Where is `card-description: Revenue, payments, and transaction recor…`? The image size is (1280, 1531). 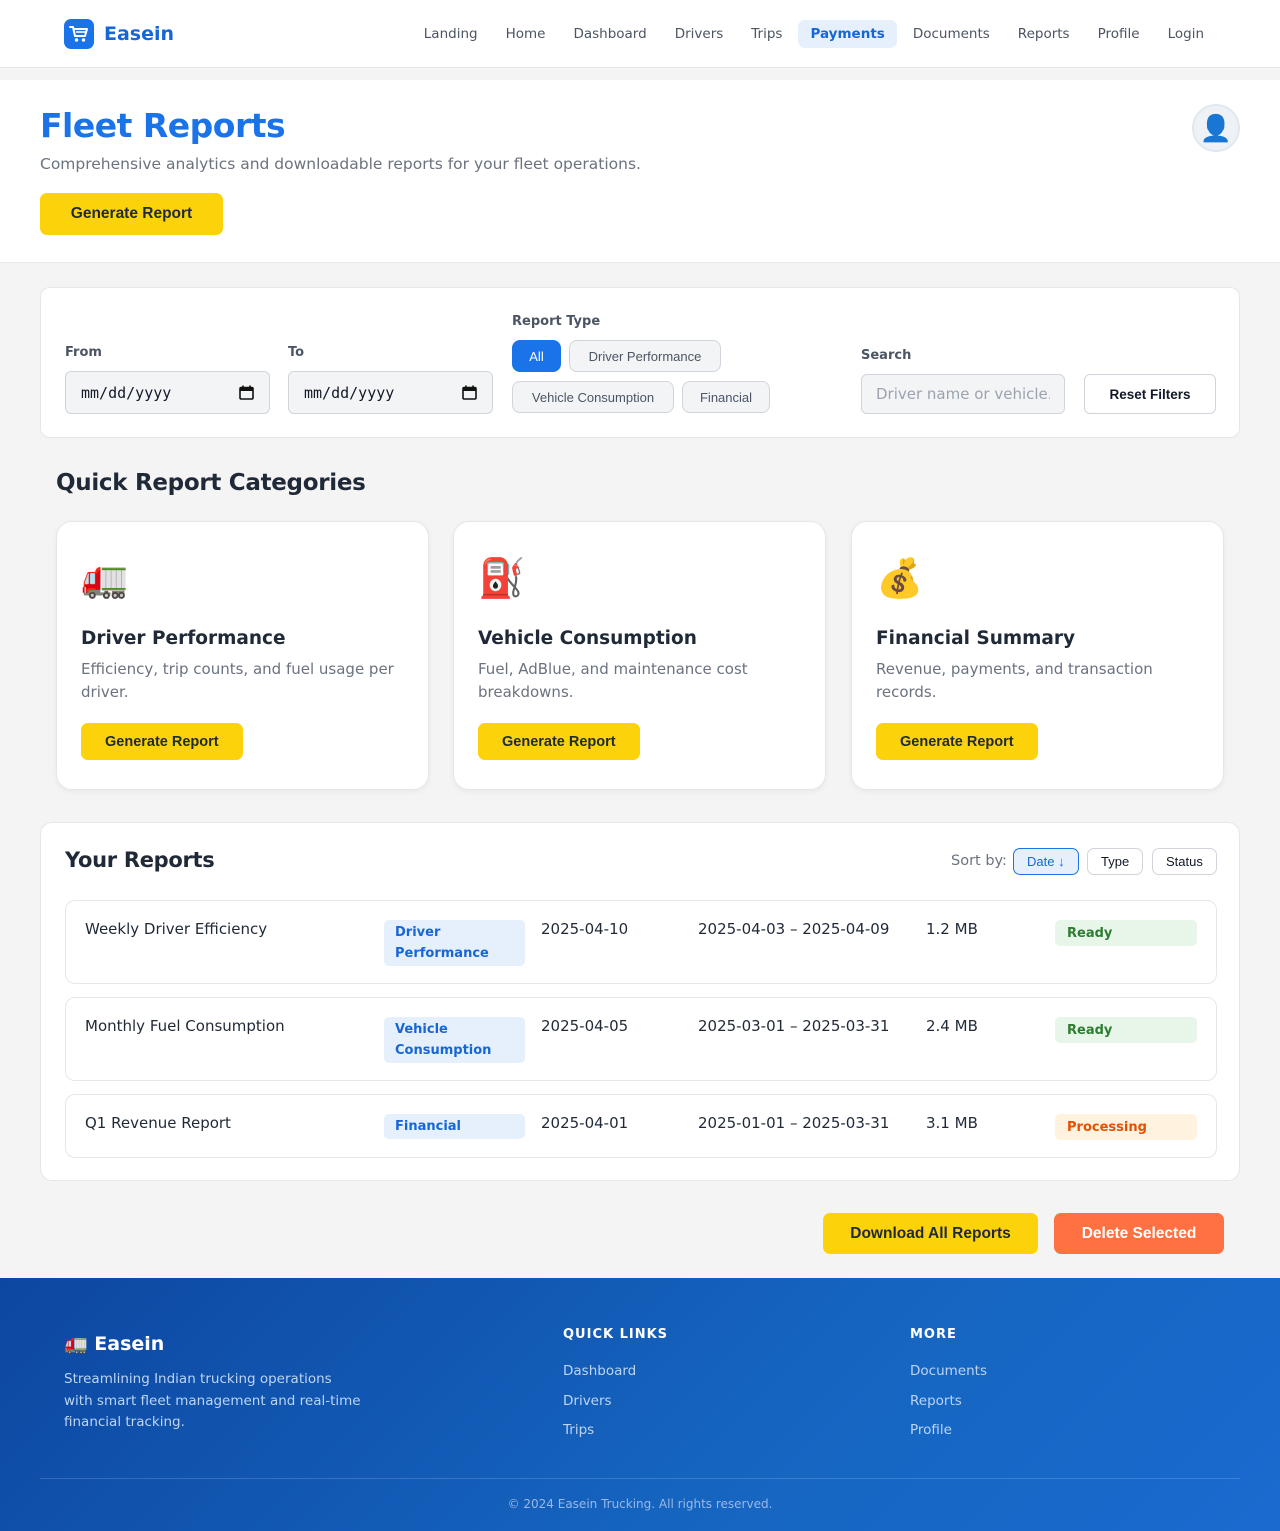 card-description: Revenue, payments, and transaction recor… is located at coordinates (1014, 680).